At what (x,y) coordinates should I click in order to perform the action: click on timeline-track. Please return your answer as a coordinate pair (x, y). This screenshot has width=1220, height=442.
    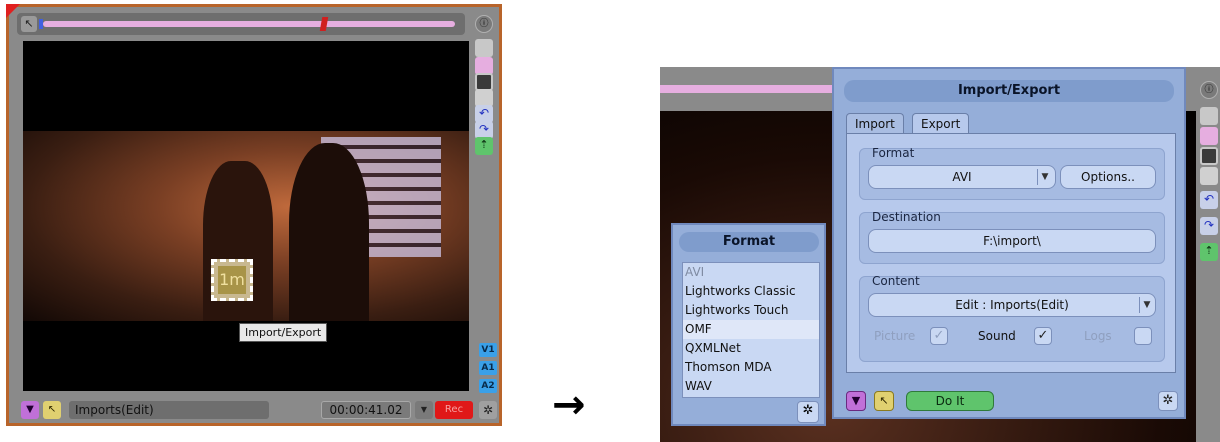
    Looking at the image, I should click on (249, 24).